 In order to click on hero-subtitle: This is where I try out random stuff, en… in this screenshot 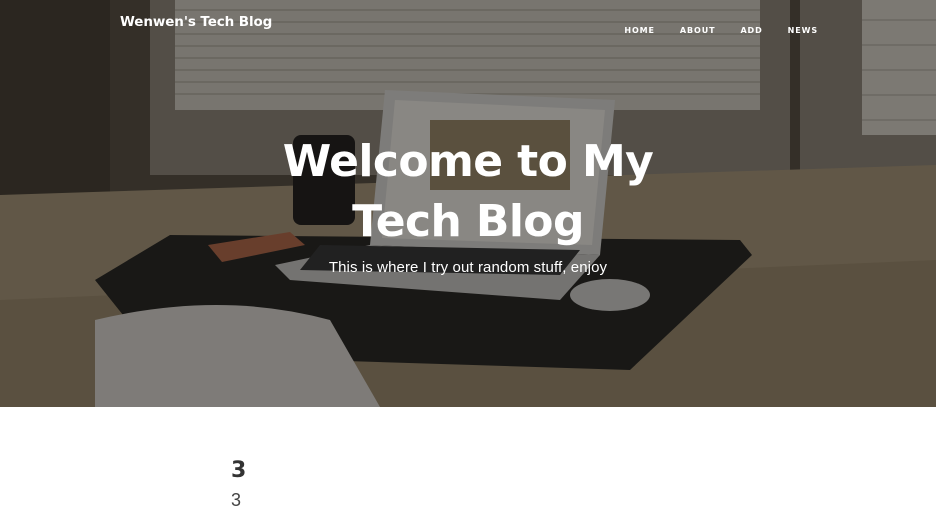, I will do `click(468, 267)`.